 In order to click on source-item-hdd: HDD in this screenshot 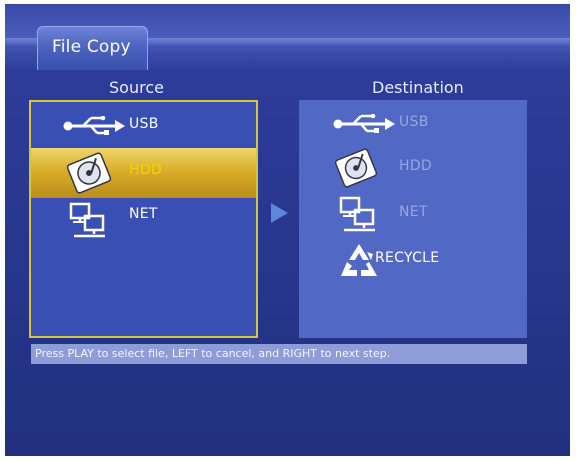, I will do `click(143, 173)`.